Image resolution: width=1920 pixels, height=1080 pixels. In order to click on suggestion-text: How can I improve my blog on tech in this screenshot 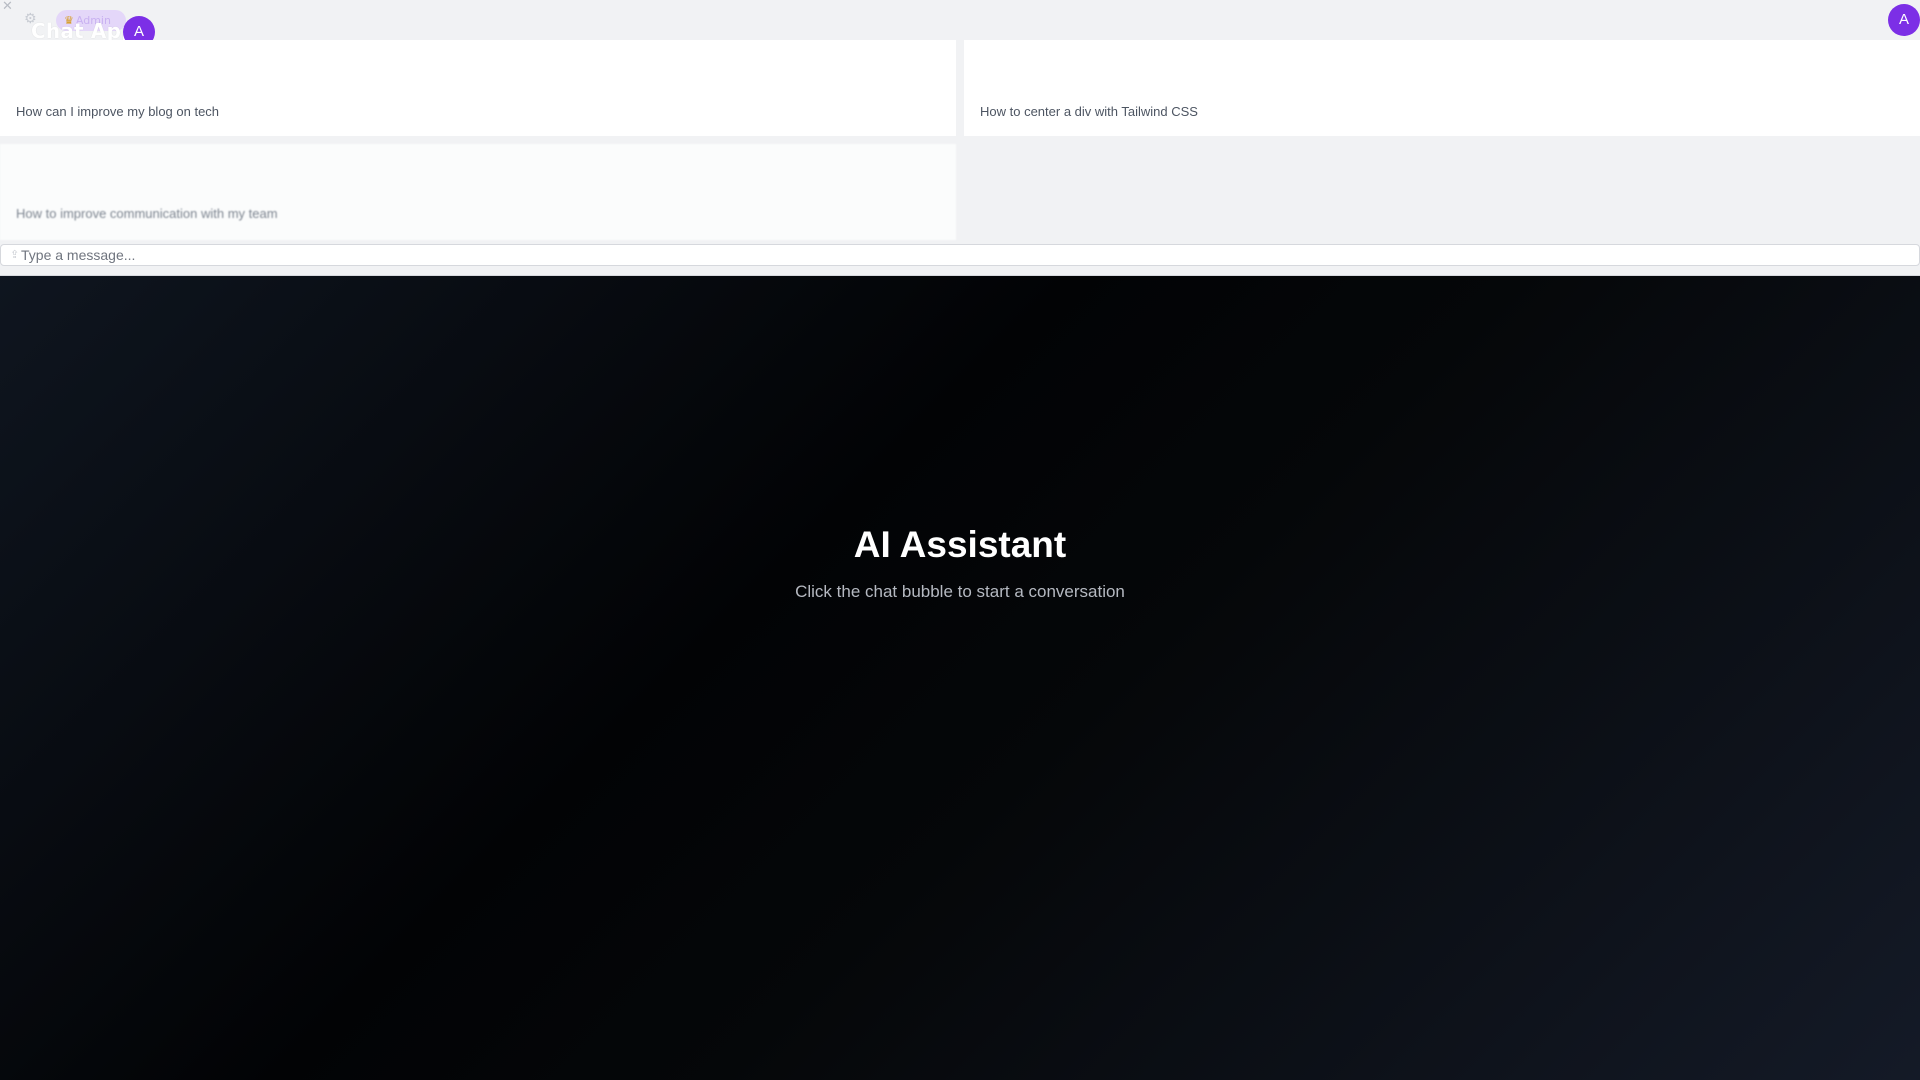, I will do `click(118, 111)`.